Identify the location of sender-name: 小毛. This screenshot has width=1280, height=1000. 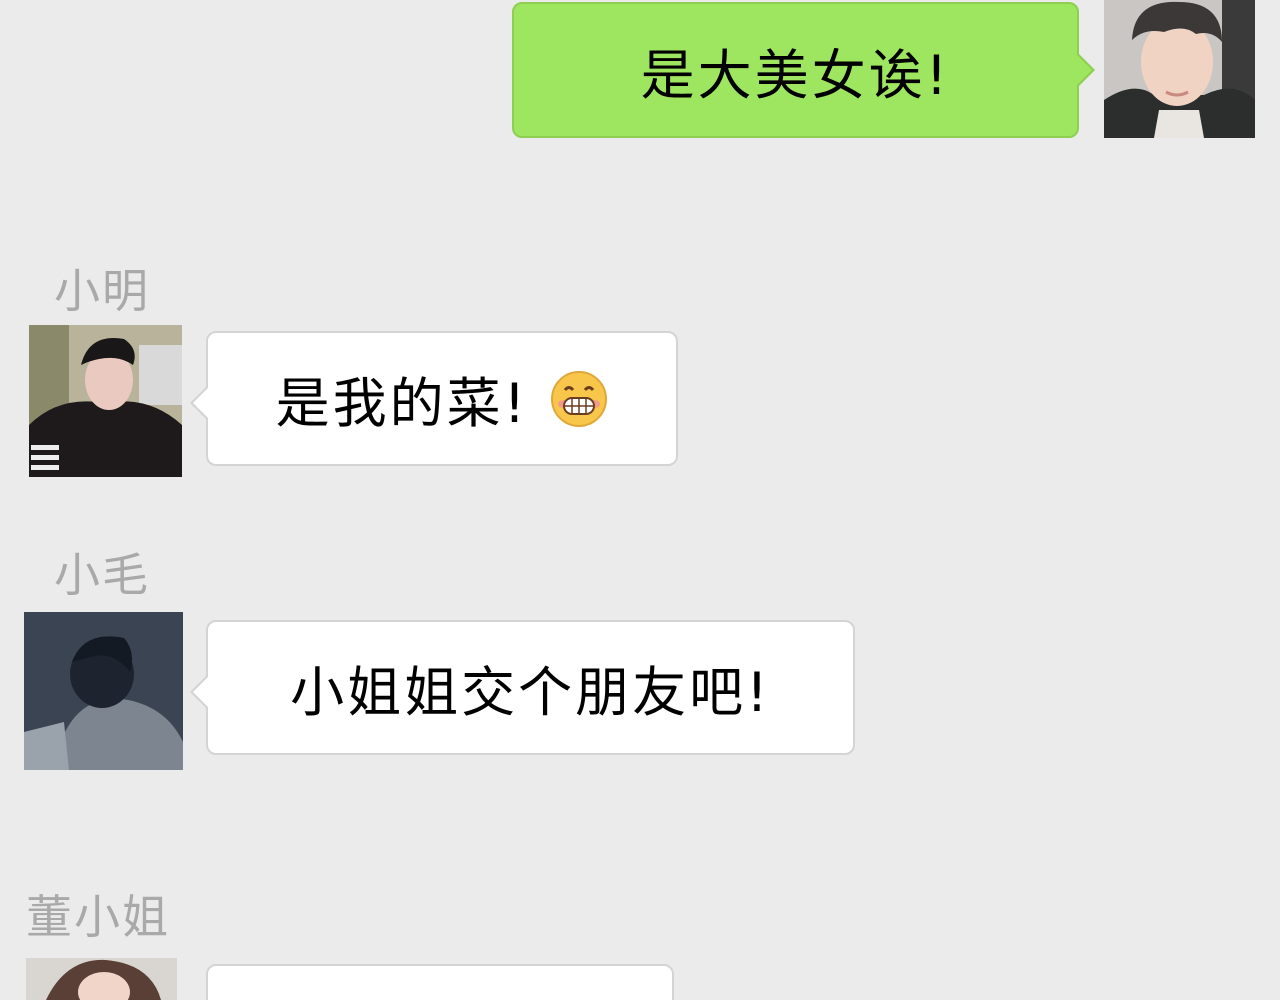
(102, 575).